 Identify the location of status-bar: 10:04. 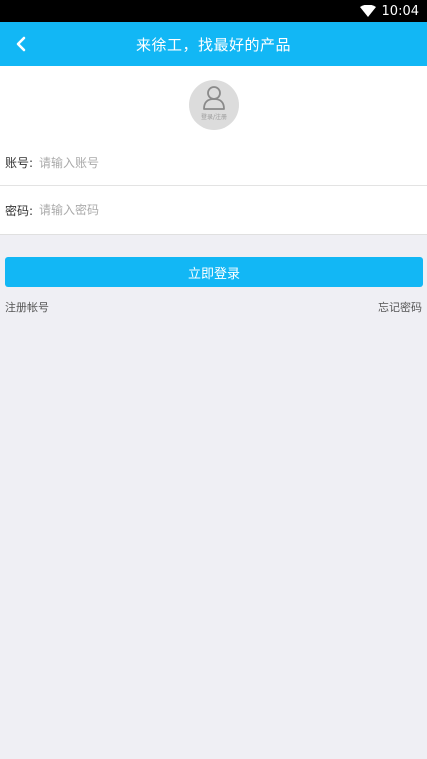
(213, 11).